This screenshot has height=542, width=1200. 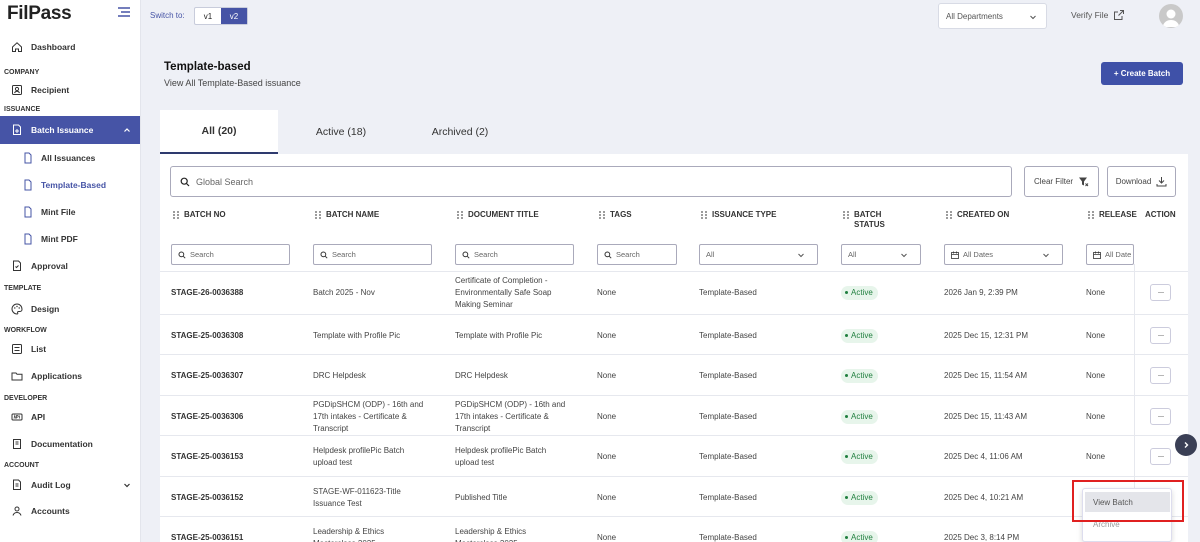 What do you see at coordinates (1171, 16) in the screenshot?
I see `avatar` at bounding box center [1171, 16].